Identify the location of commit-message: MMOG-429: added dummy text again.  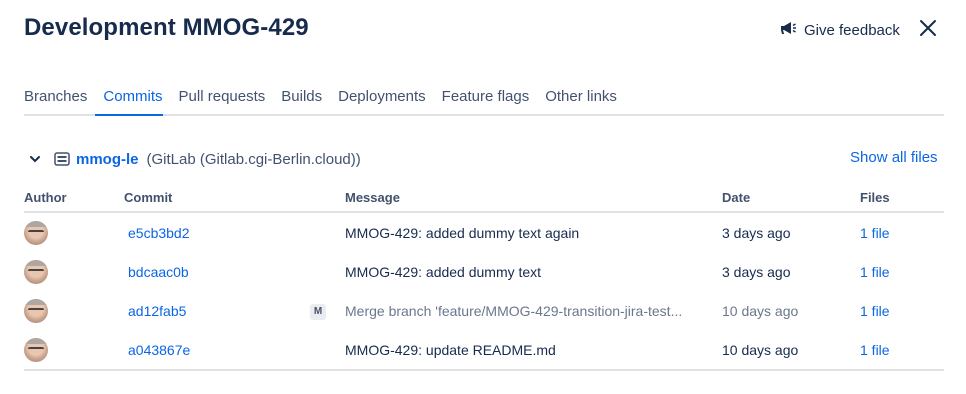
(462, 232).